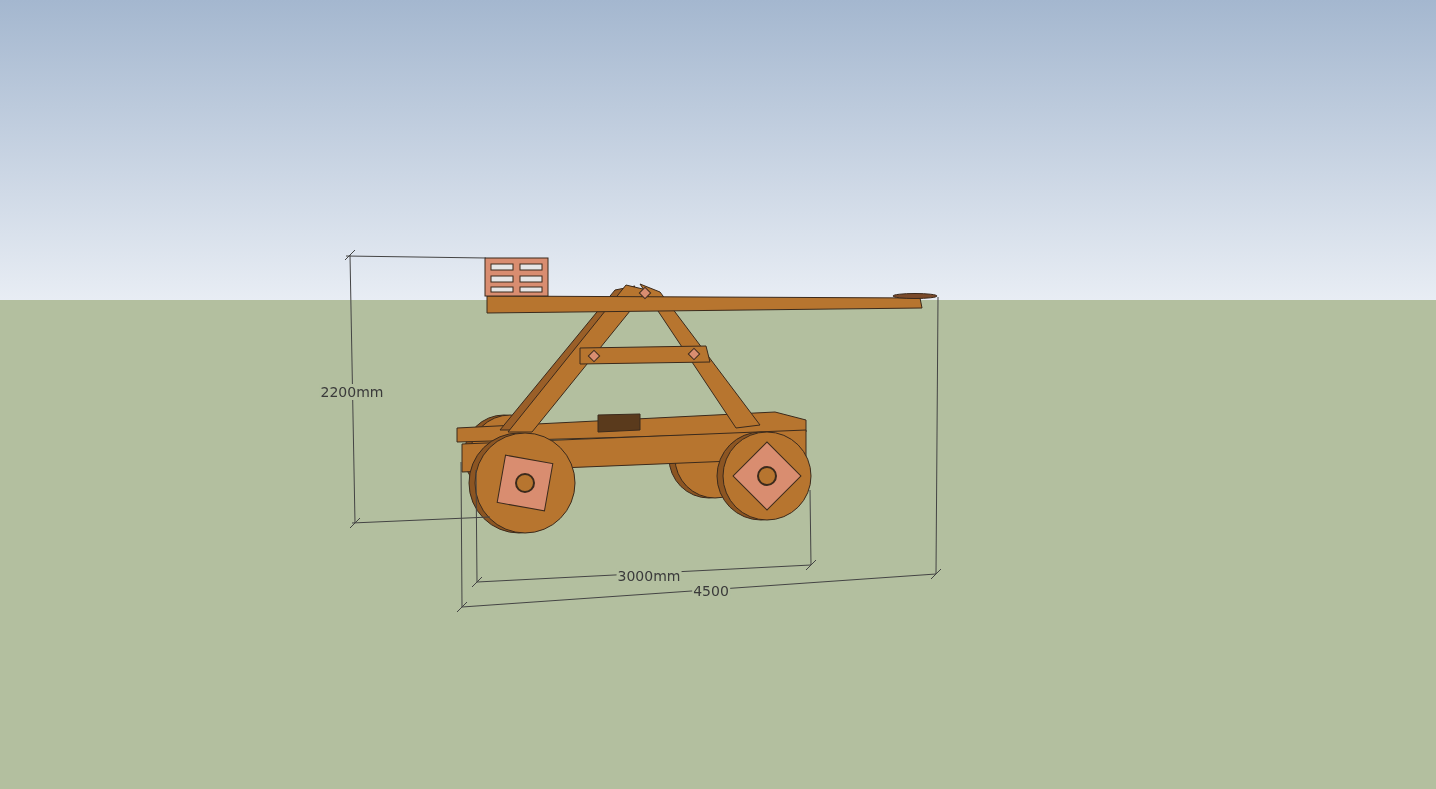  What do you see at coordinates (711, 591) in the screenshot?
I see `dimension-label: 4500` at bounding box center [711, 591].